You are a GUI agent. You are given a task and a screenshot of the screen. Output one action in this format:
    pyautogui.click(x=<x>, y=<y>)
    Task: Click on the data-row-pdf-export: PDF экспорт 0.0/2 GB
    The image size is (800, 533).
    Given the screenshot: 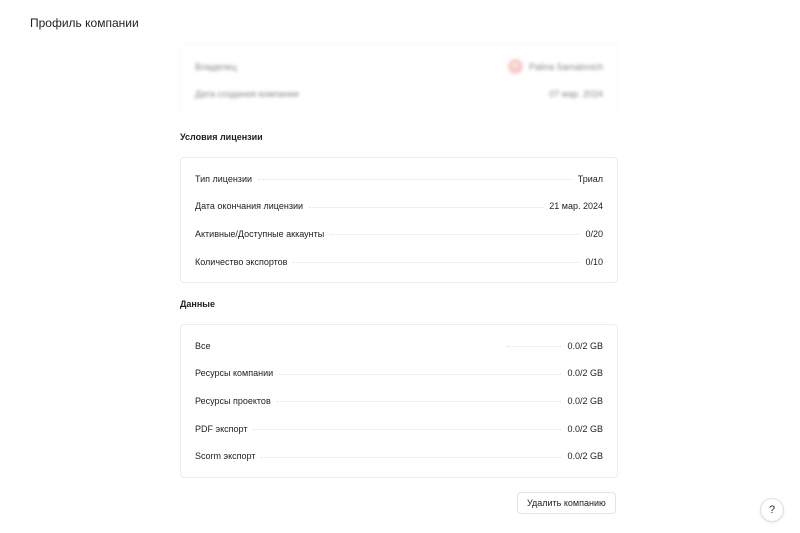 What is the action you would take?
    pyautogui.click(x=399, y=429)
    